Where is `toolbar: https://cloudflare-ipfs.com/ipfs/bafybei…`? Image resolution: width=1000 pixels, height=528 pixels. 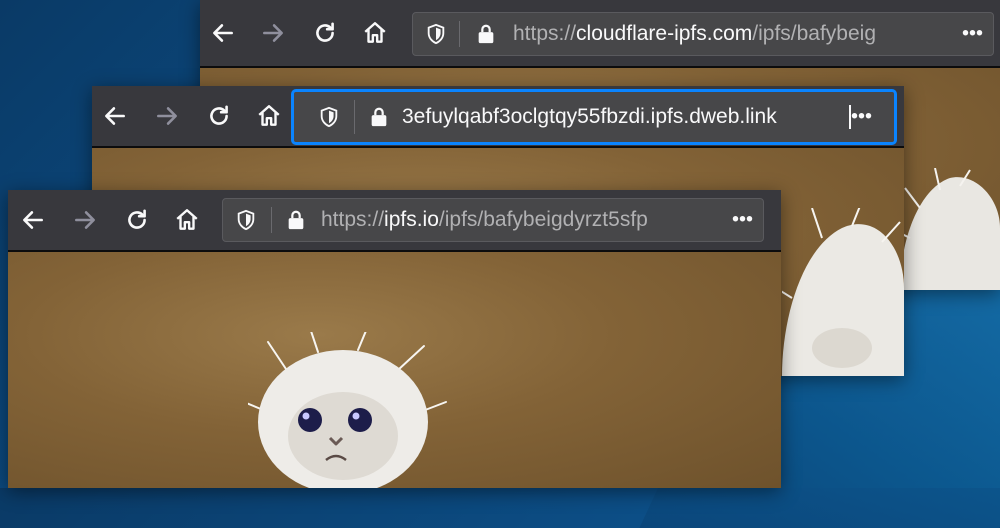 toolbar: https://cloudflare-ipfs.com/ipfs/bafybei… is located at coordinates (600, 34).